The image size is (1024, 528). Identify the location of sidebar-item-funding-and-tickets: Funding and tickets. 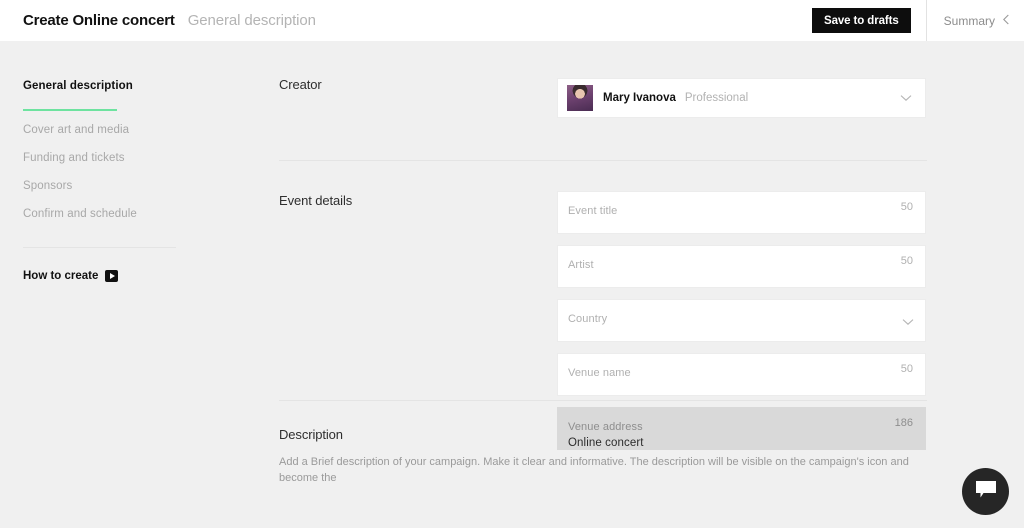
(136, 162).